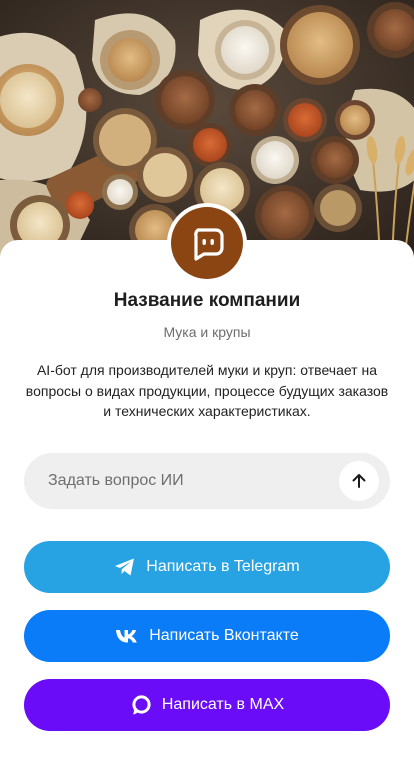  What do you see at coordinates (198, 481) in the screenshot?
I see `ask-ai-input` at bounding box center [198, 481].